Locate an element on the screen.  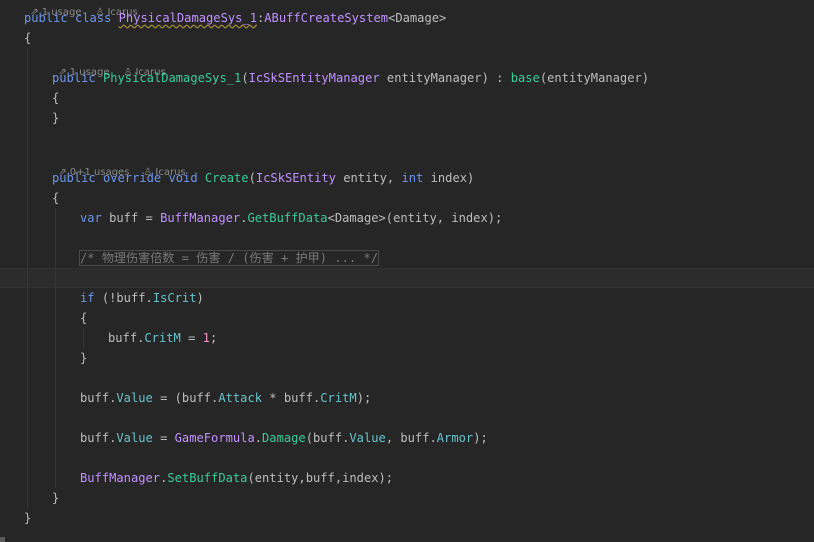
code-line-18: } is located at coordinates (27, 518).